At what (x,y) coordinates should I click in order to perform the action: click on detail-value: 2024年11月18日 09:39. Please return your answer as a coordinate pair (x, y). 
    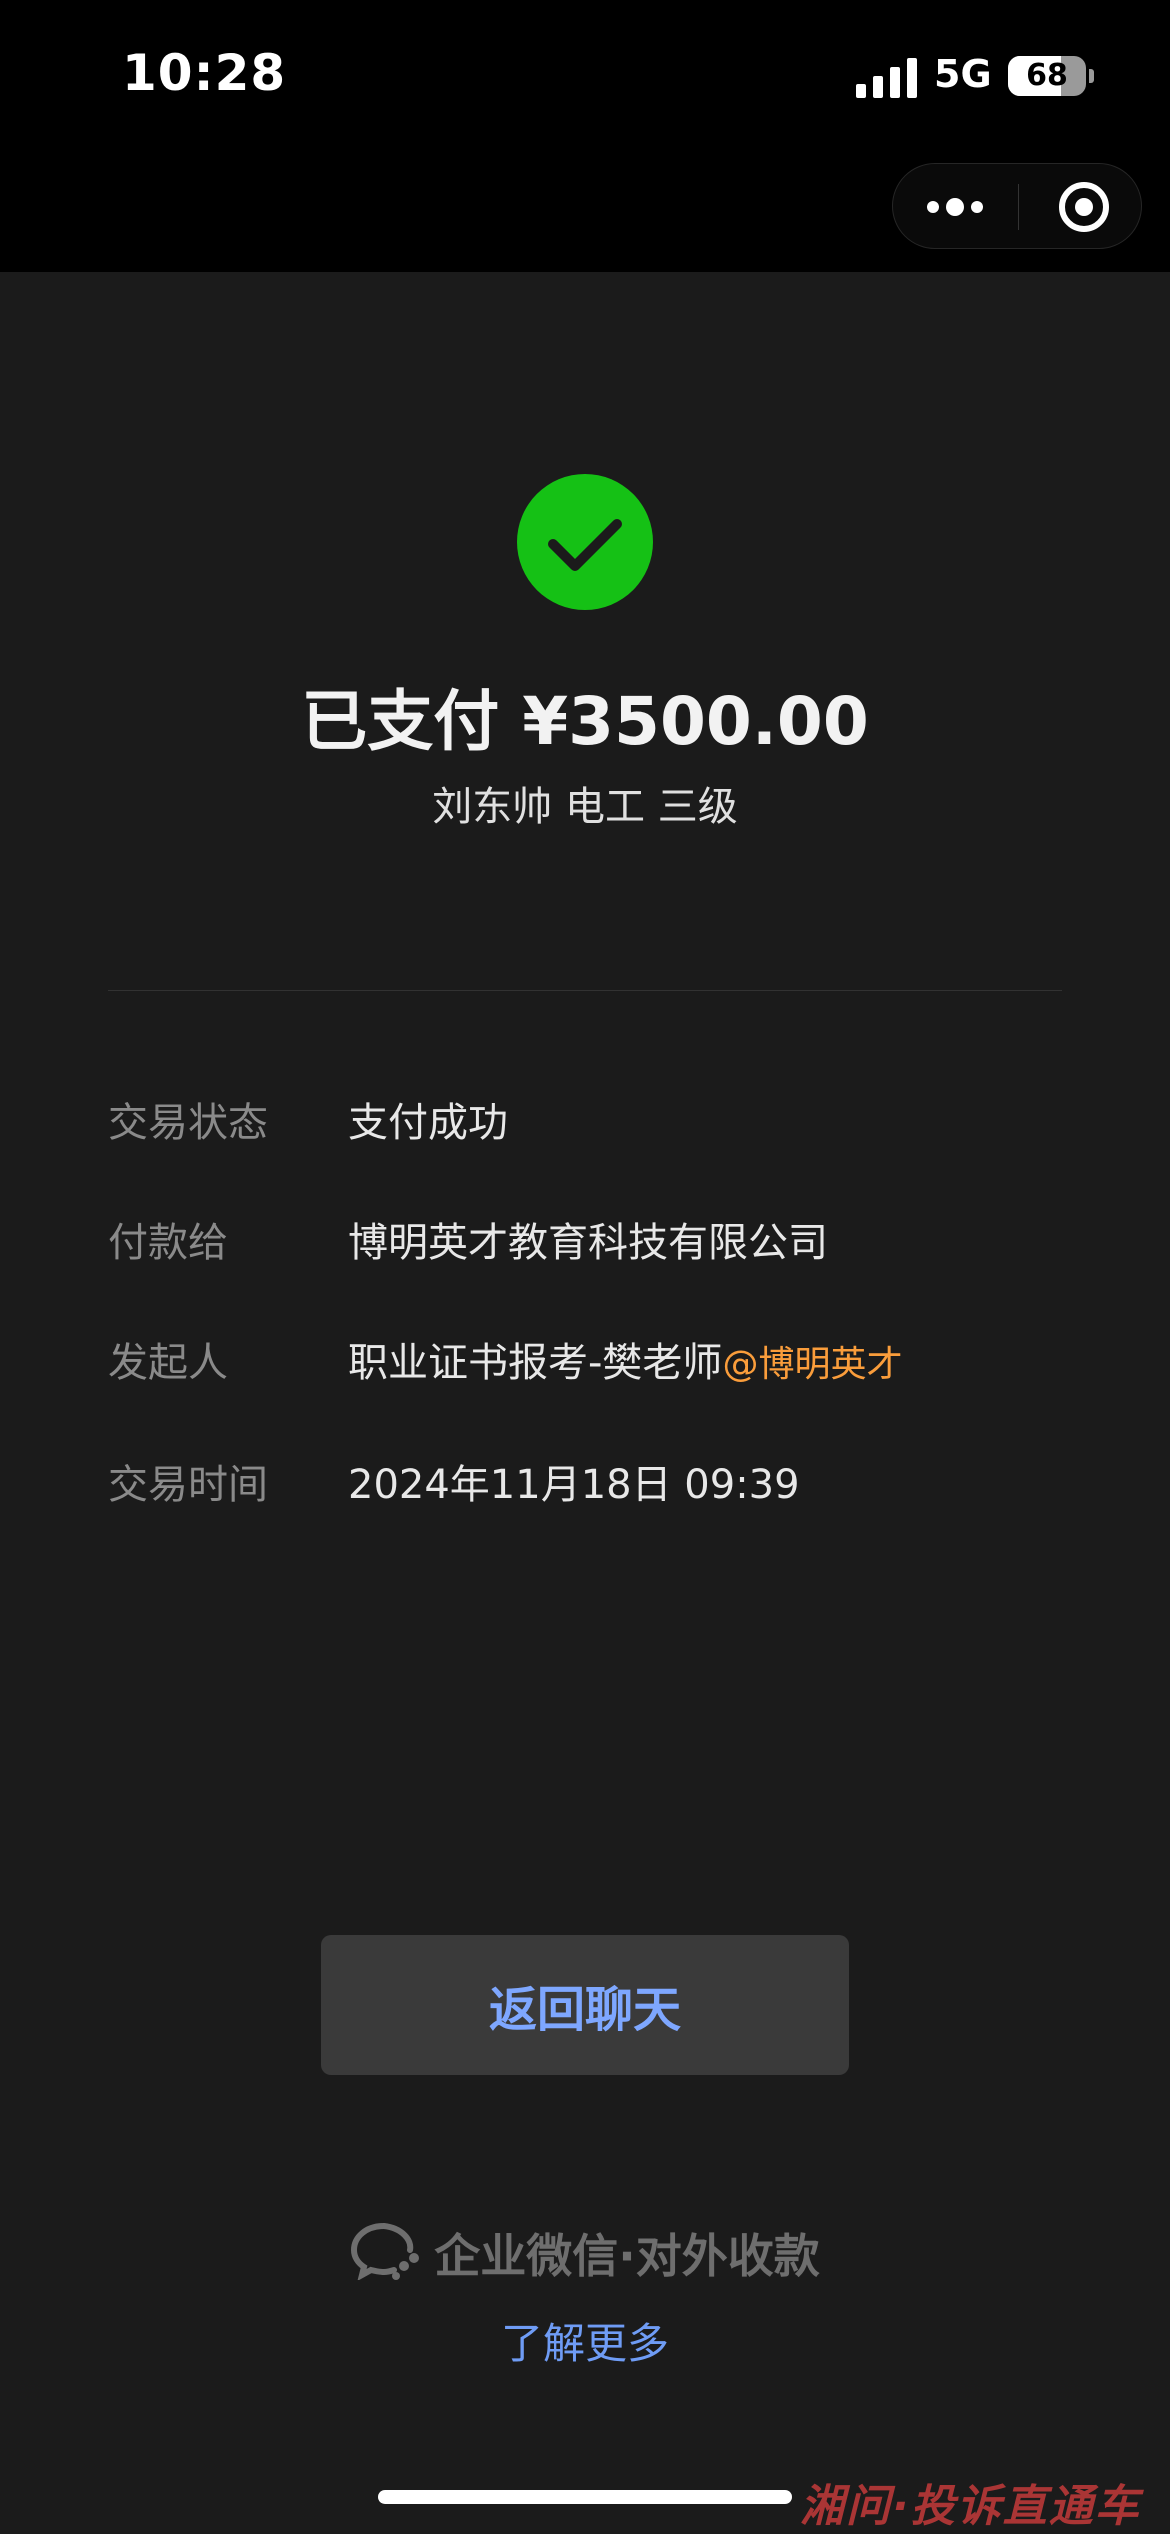
    Looking at the image, I should click on (574, 1485).